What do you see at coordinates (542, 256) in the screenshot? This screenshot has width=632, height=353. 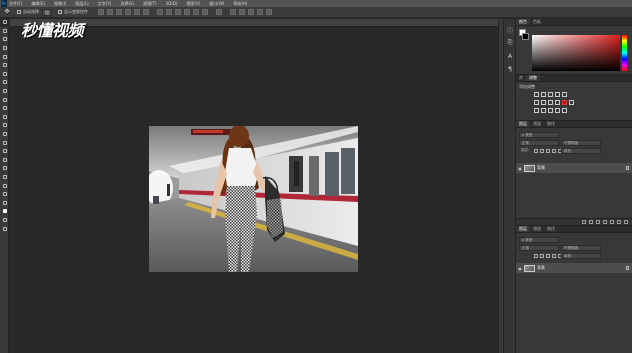 I see `lock-paint-icon` at bounding box center [542, 256].